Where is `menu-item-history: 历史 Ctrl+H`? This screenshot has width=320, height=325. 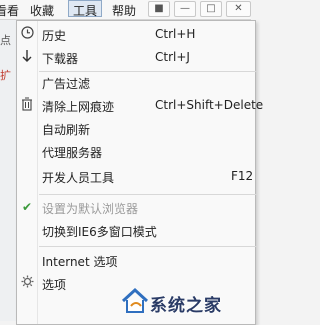 menu-item-history: 历史 Ctrl+H is located at coordinates (137, 35).